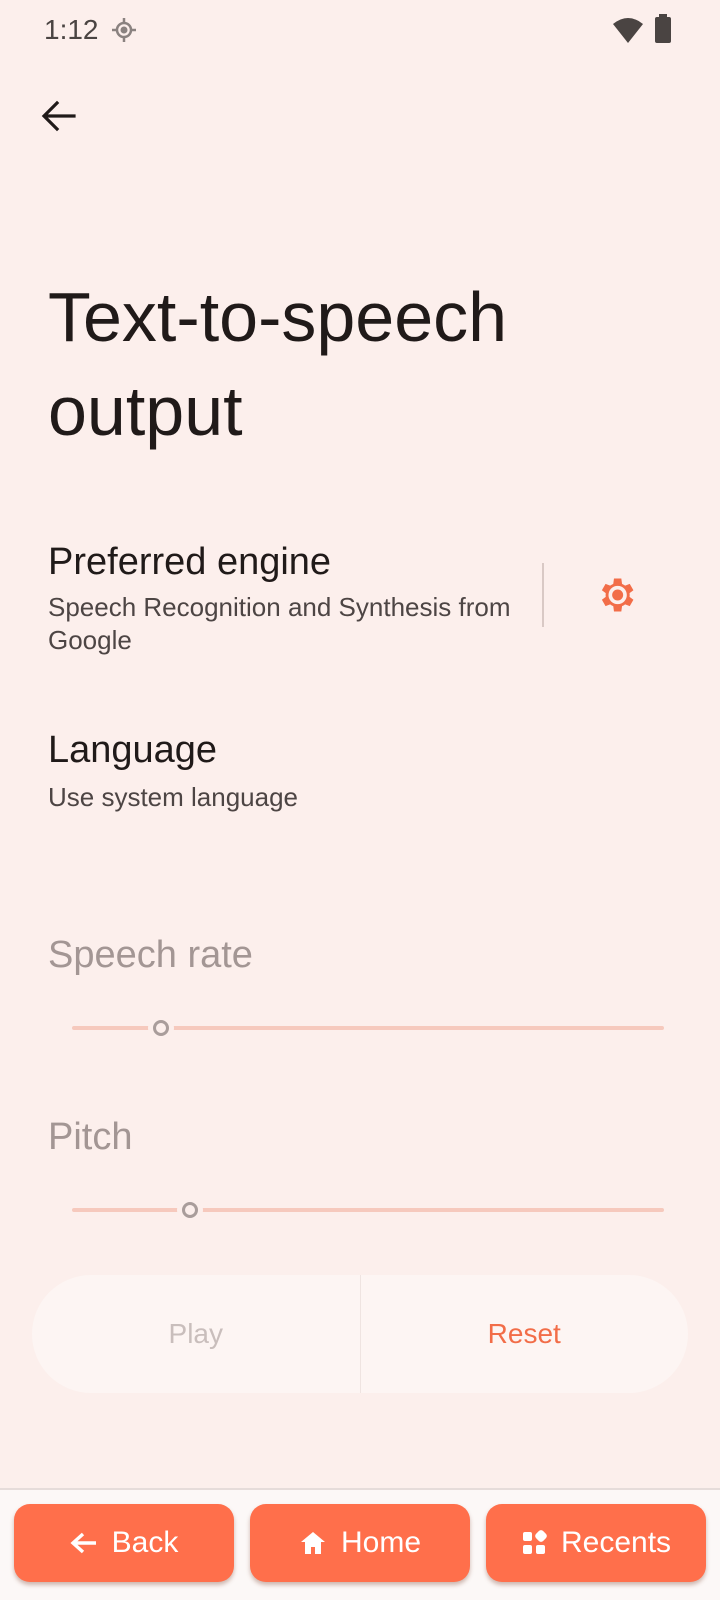 Image resolution: width=720 pixels, height=1600 pixels. I want to click on speech-rate-label: Speech rate, so click(150, 955).